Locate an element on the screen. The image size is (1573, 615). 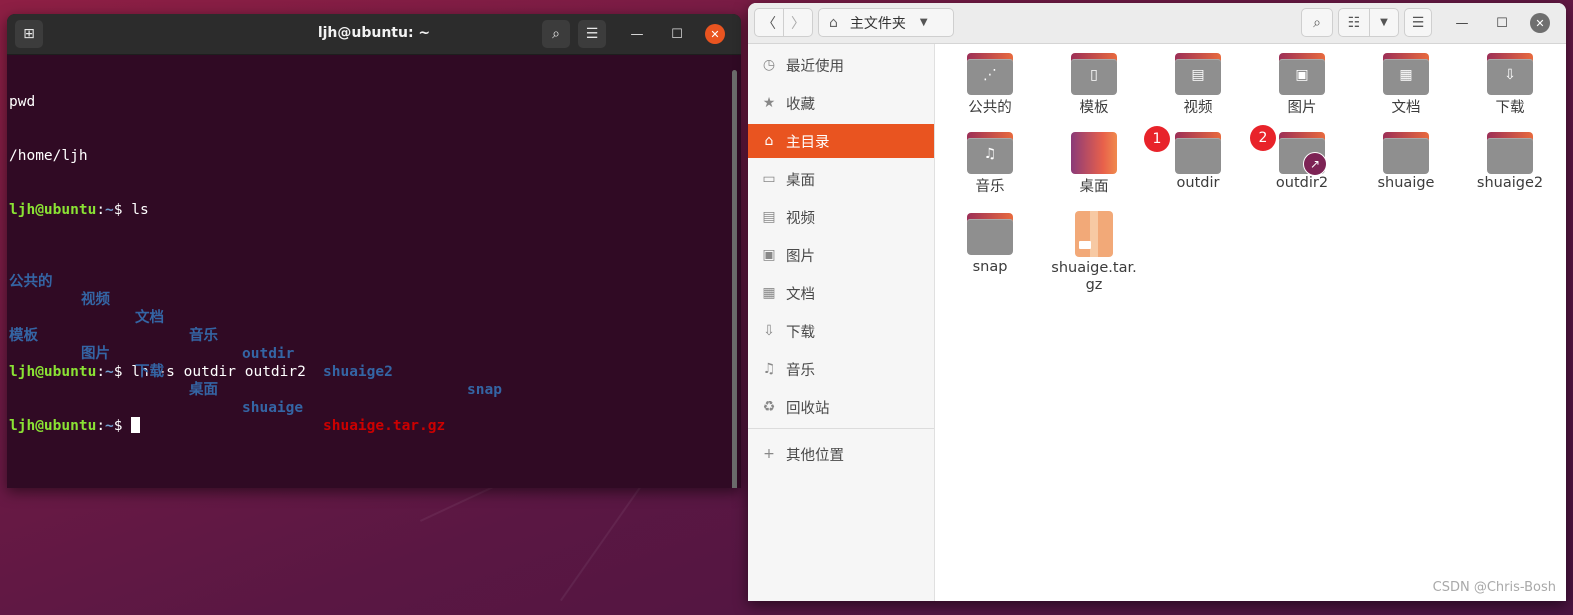
symlink-arrow-icon: ↗ is located at coordinates (1315, 164).